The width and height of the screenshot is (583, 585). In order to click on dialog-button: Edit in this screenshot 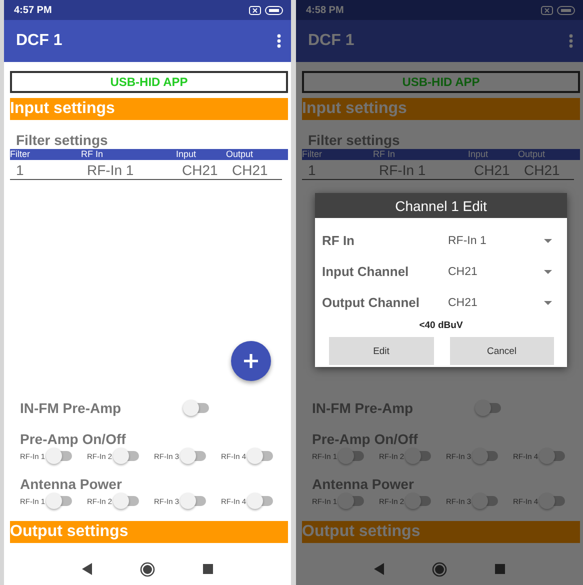, I will do `click(381, 351)`.